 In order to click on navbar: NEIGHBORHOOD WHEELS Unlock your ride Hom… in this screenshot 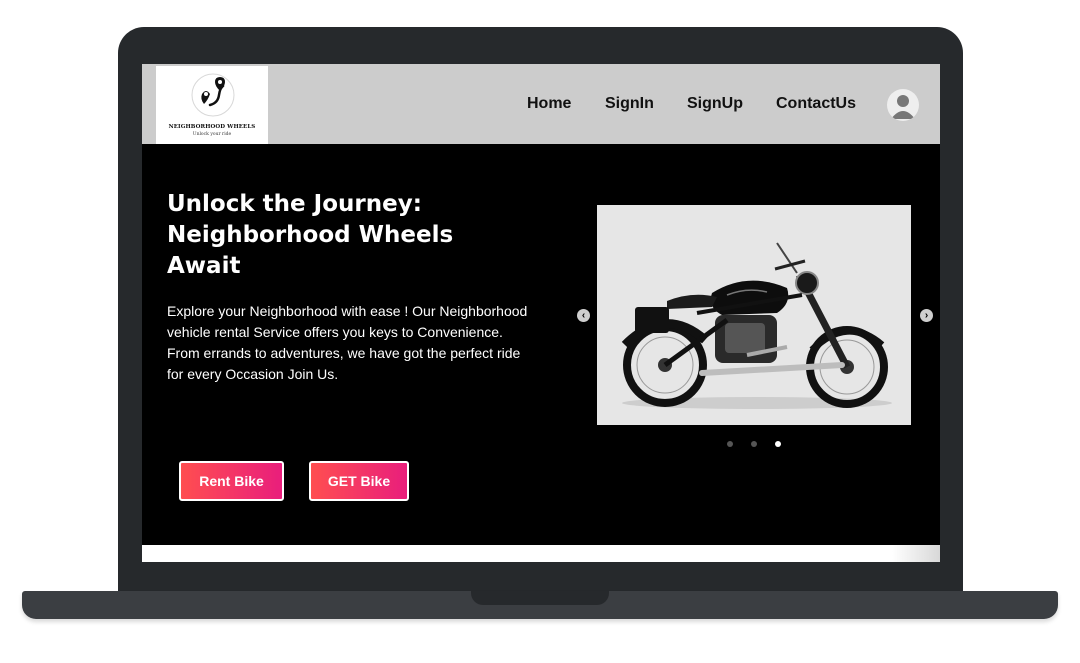, I will do `click(541, 104)`.